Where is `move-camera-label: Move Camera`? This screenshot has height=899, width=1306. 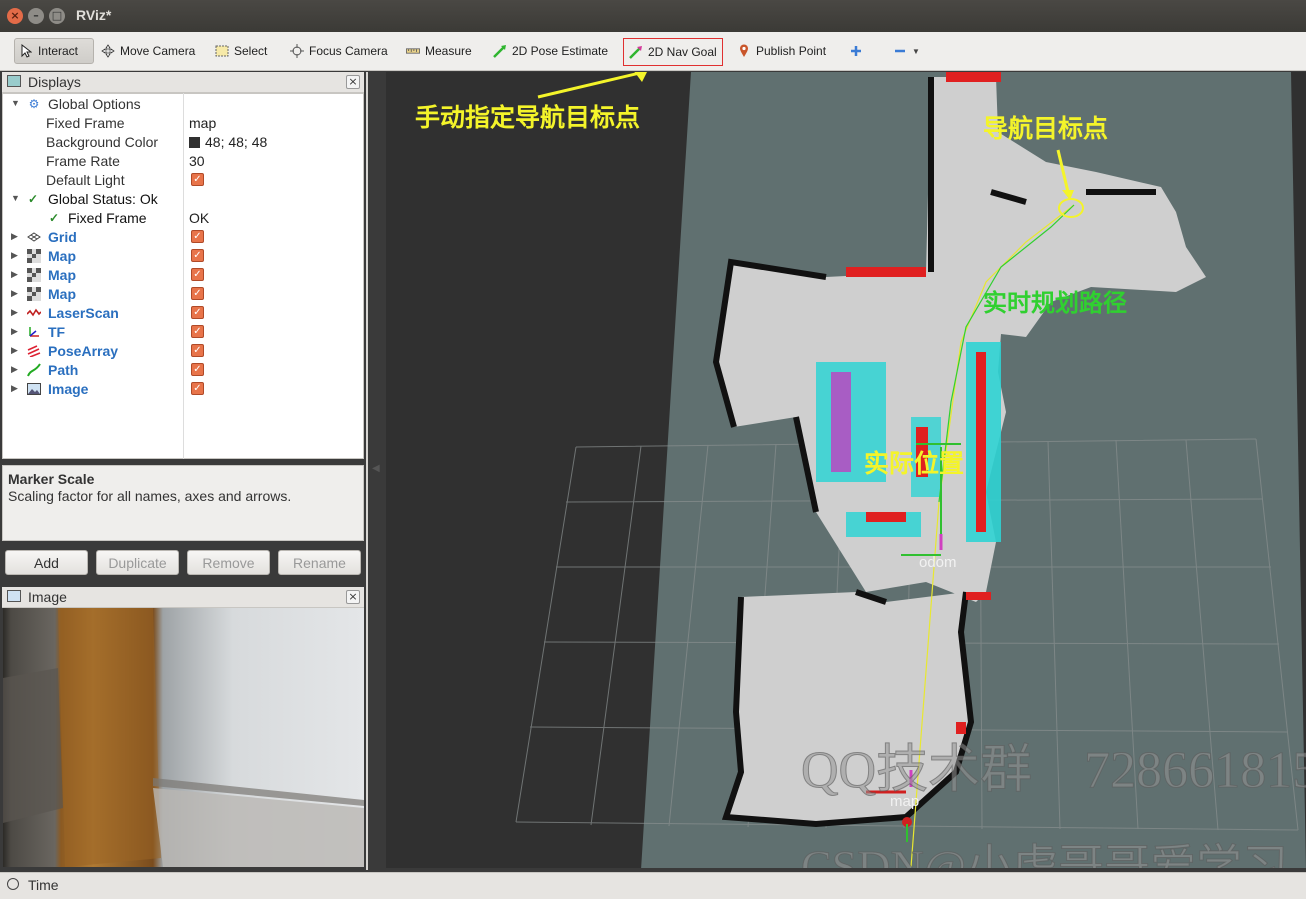
move-camera-label: Move Camera is located at coordinates (158, 51).